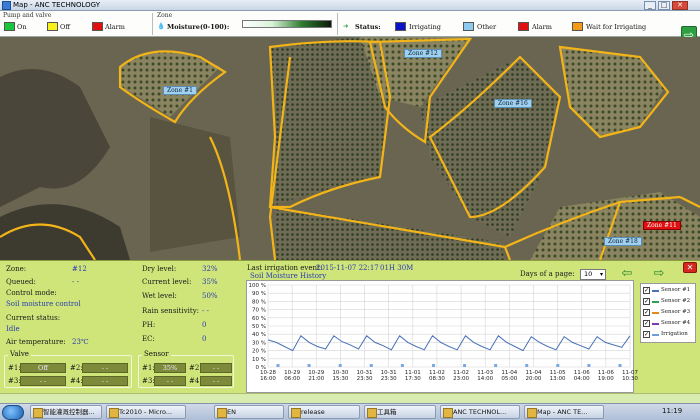 The height and width of the screenshot is (420, 700). Describe the element at coordinates (616, 27) in the screenshot. I see `wait-label: Wait for Irrigating` at that location.